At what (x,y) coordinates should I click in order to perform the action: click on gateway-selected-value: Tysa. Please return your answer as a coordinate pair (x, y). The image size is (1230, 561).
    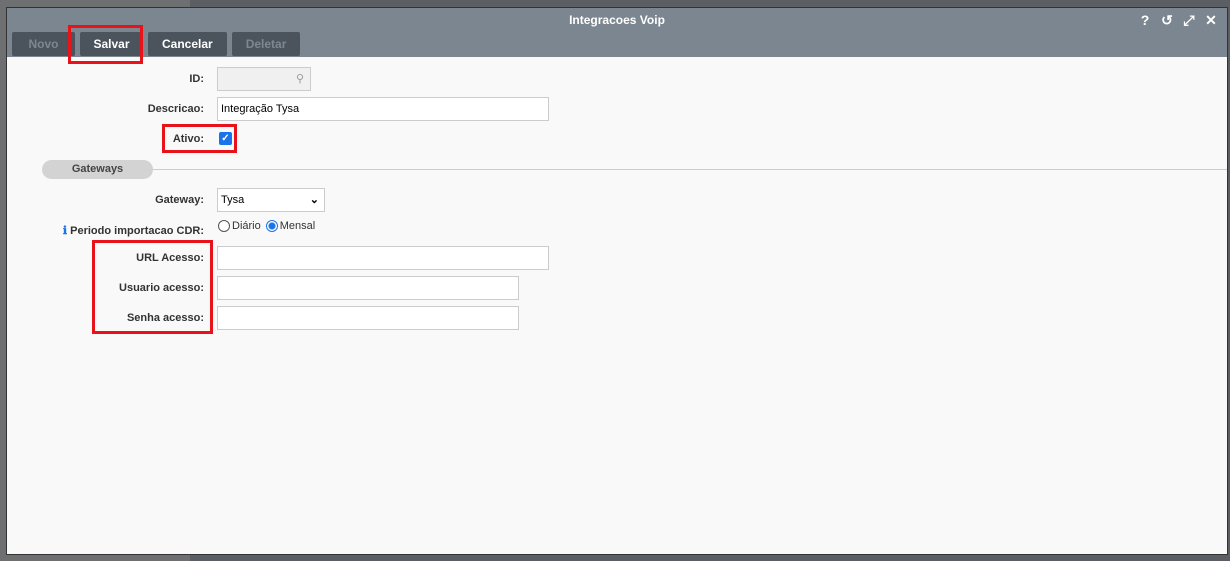
    Looking at the image, I should click on (233, 200).